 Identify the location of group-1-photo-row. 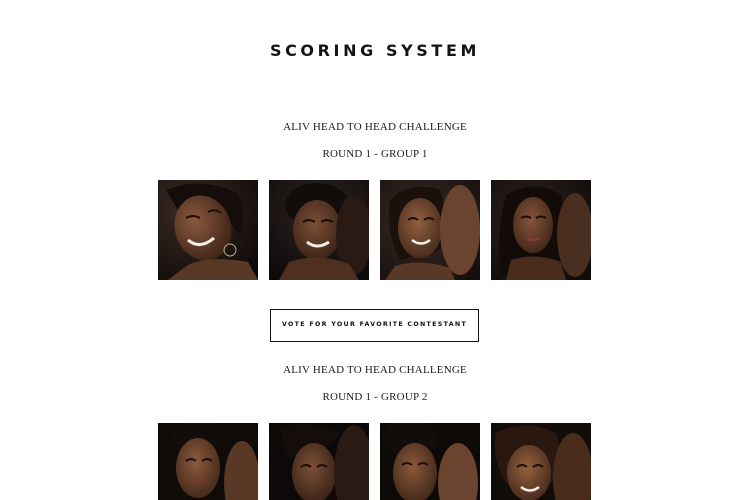
(375, 230).